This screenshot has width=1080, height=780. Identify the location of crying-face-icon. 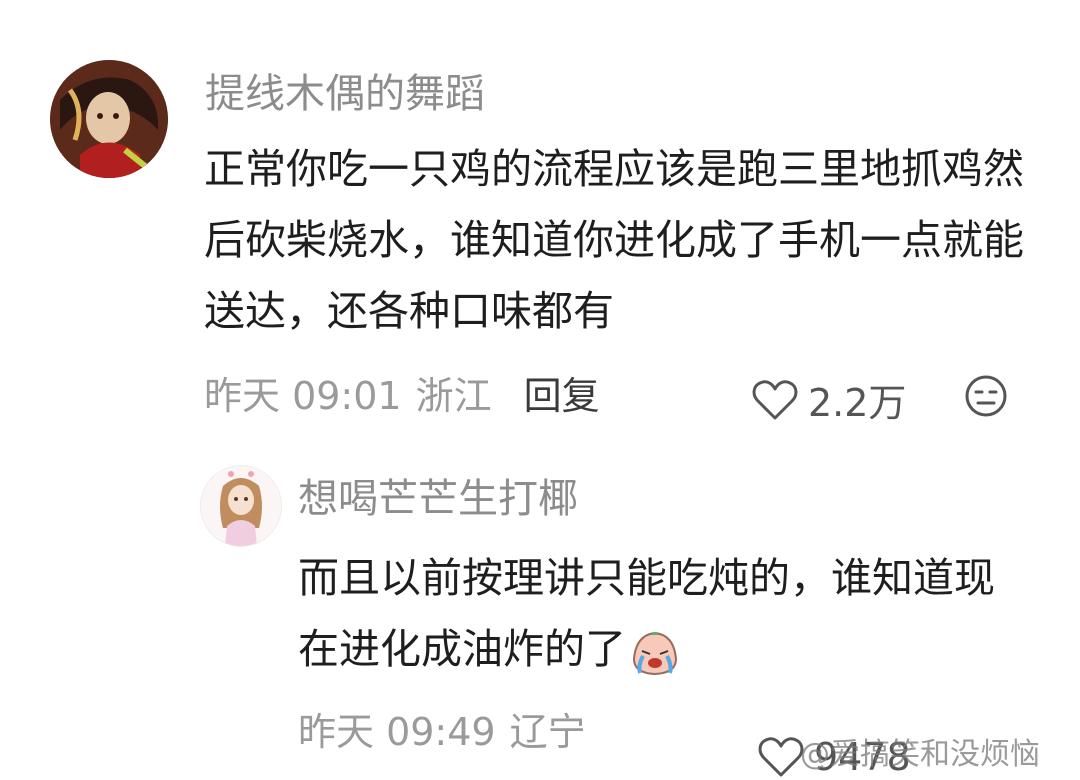
(655, 653).